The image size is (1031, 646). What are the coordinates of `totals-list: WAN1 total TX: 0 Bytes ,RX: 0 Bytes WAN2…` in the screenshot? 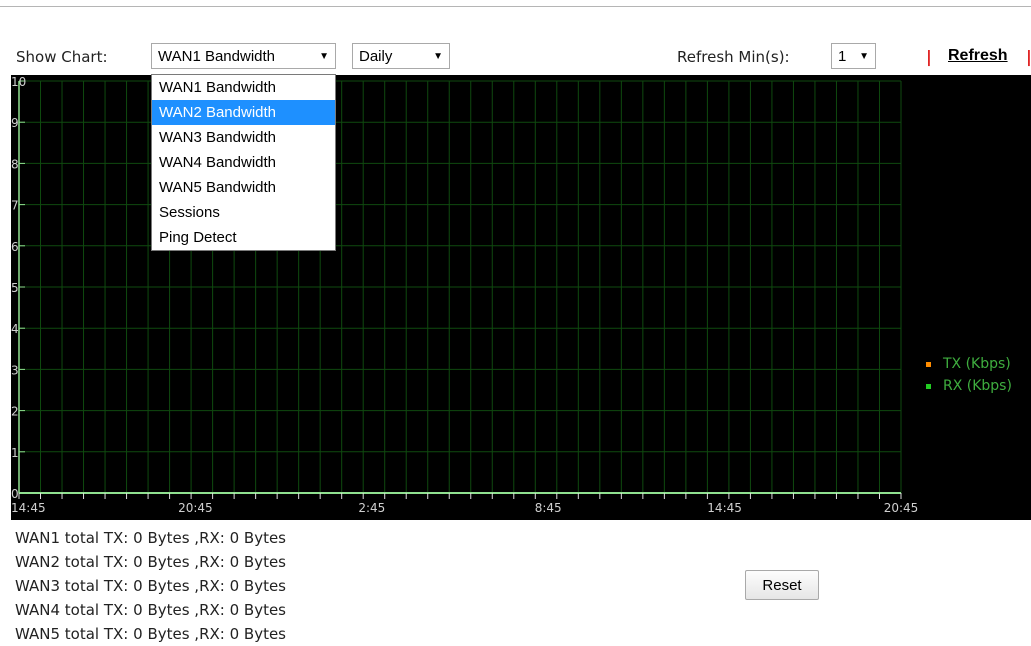 It's located at (150, 586).